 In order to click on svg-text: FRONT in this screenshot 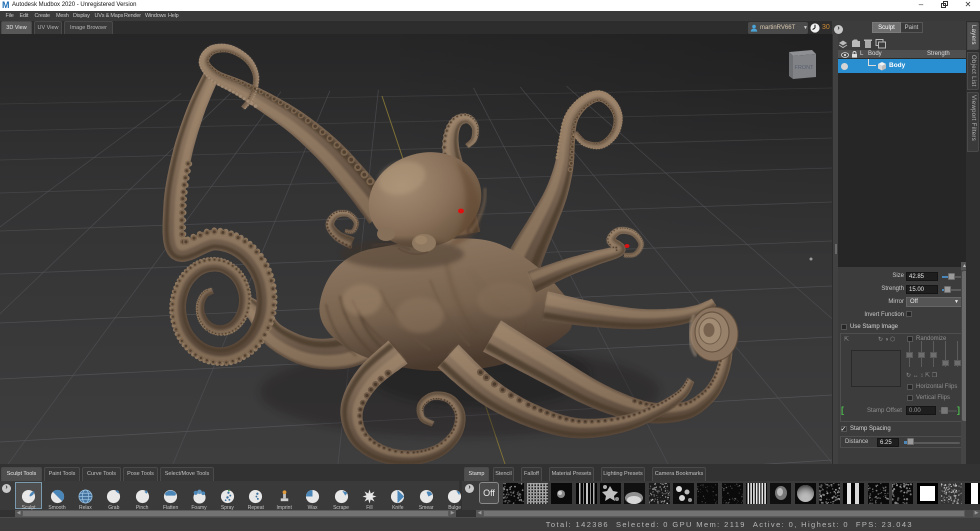, I will do `click(805, 68)`.